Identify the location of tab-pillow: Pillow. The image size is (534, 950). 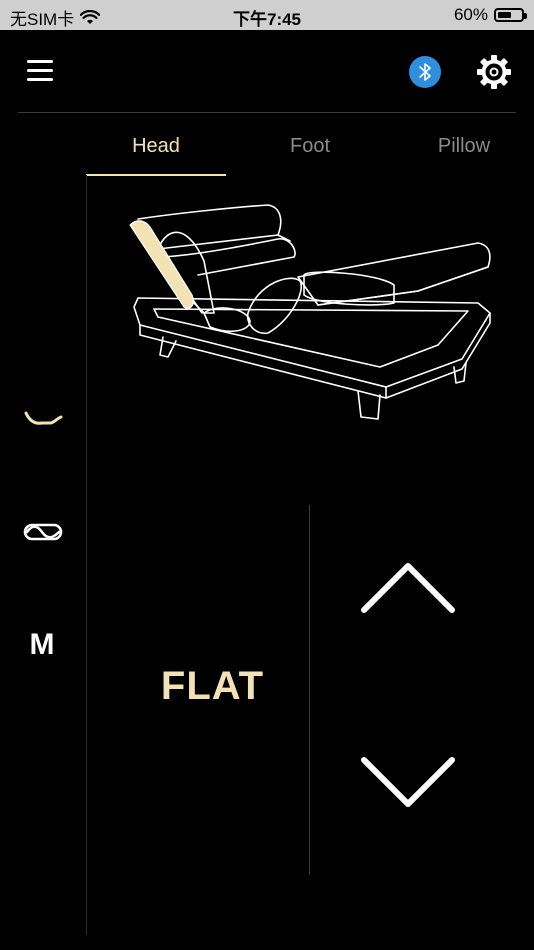
(464, 152).